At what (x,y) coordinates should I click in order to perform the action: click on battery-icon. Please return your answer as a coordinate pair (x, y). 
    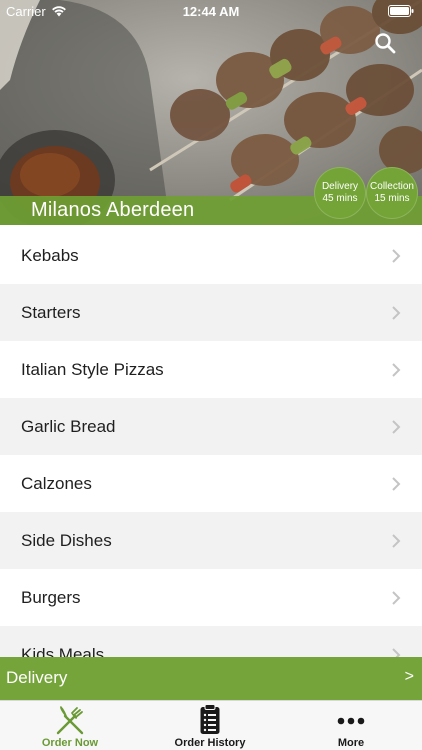
    Looking at the image, I should click on (401, 11).